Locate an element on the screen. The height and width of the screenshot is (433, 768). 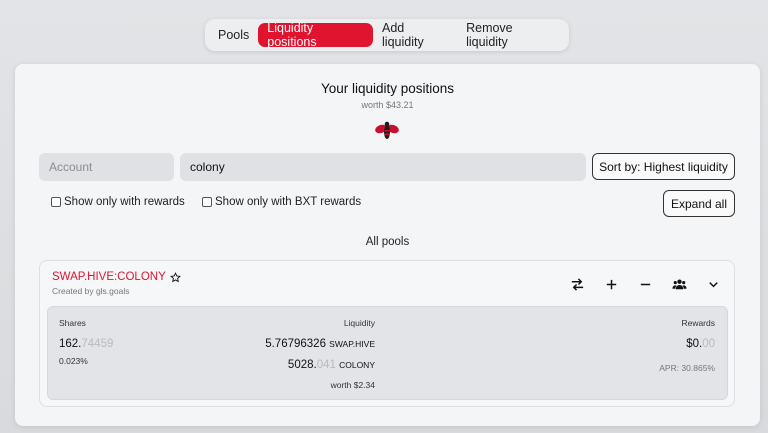
rewards-main: $0. is located at coordinates (694, 344).